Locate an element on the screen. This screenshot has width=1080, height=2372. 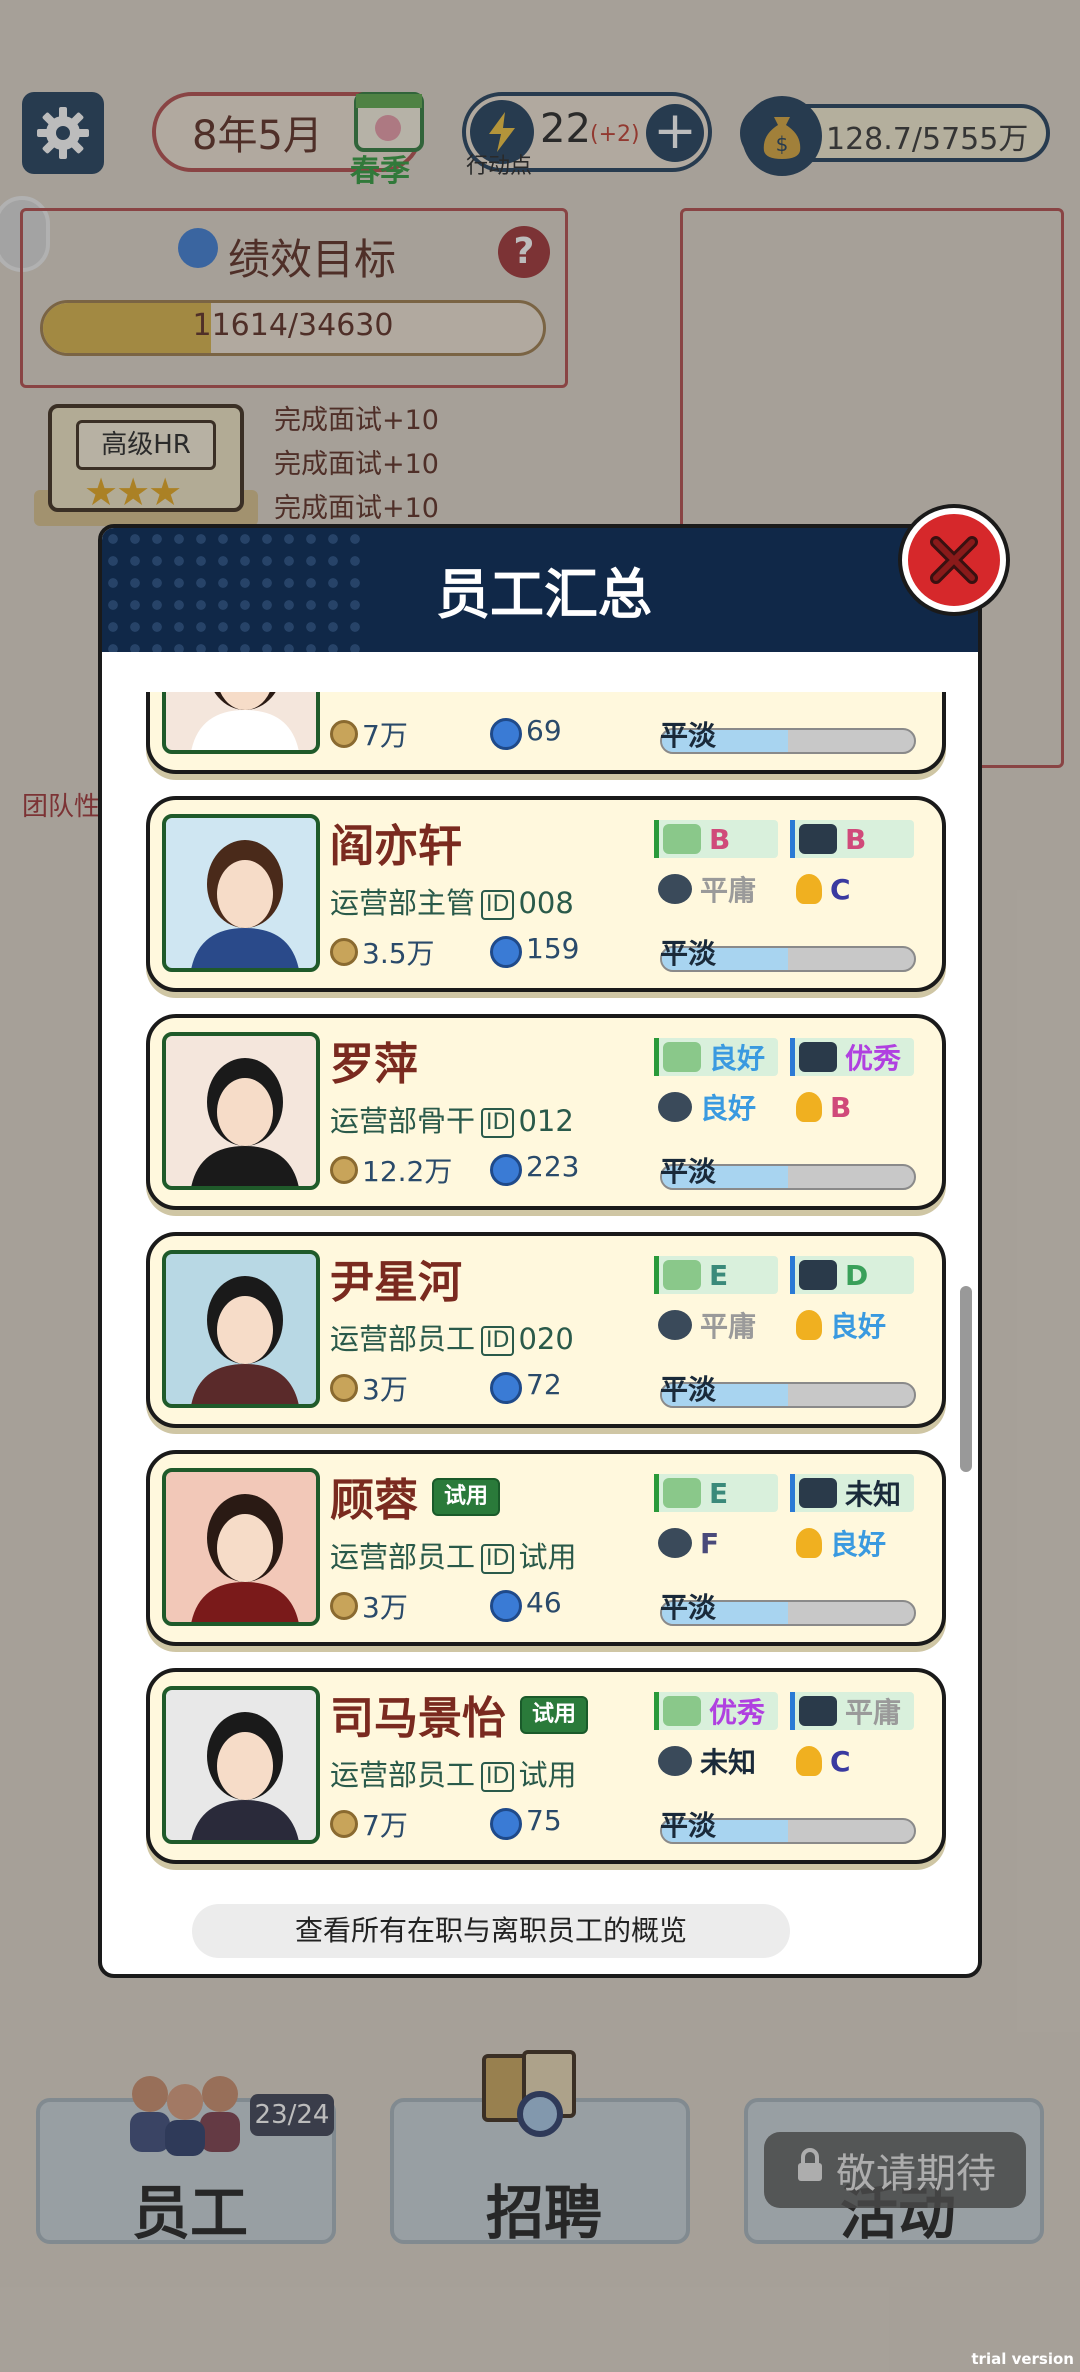
employee-id: 012 is located at coordinates (546, 1121).